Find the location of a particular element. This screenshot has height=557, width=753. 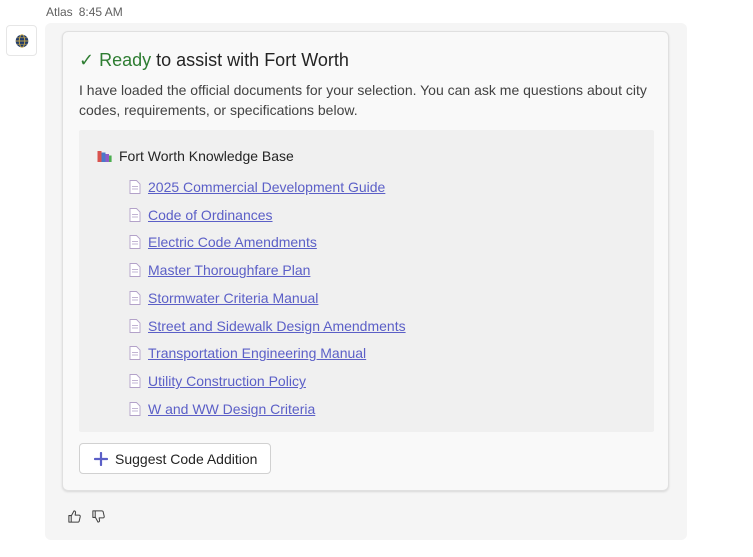

thumbs-up-button is located at coordinates (74, 516).